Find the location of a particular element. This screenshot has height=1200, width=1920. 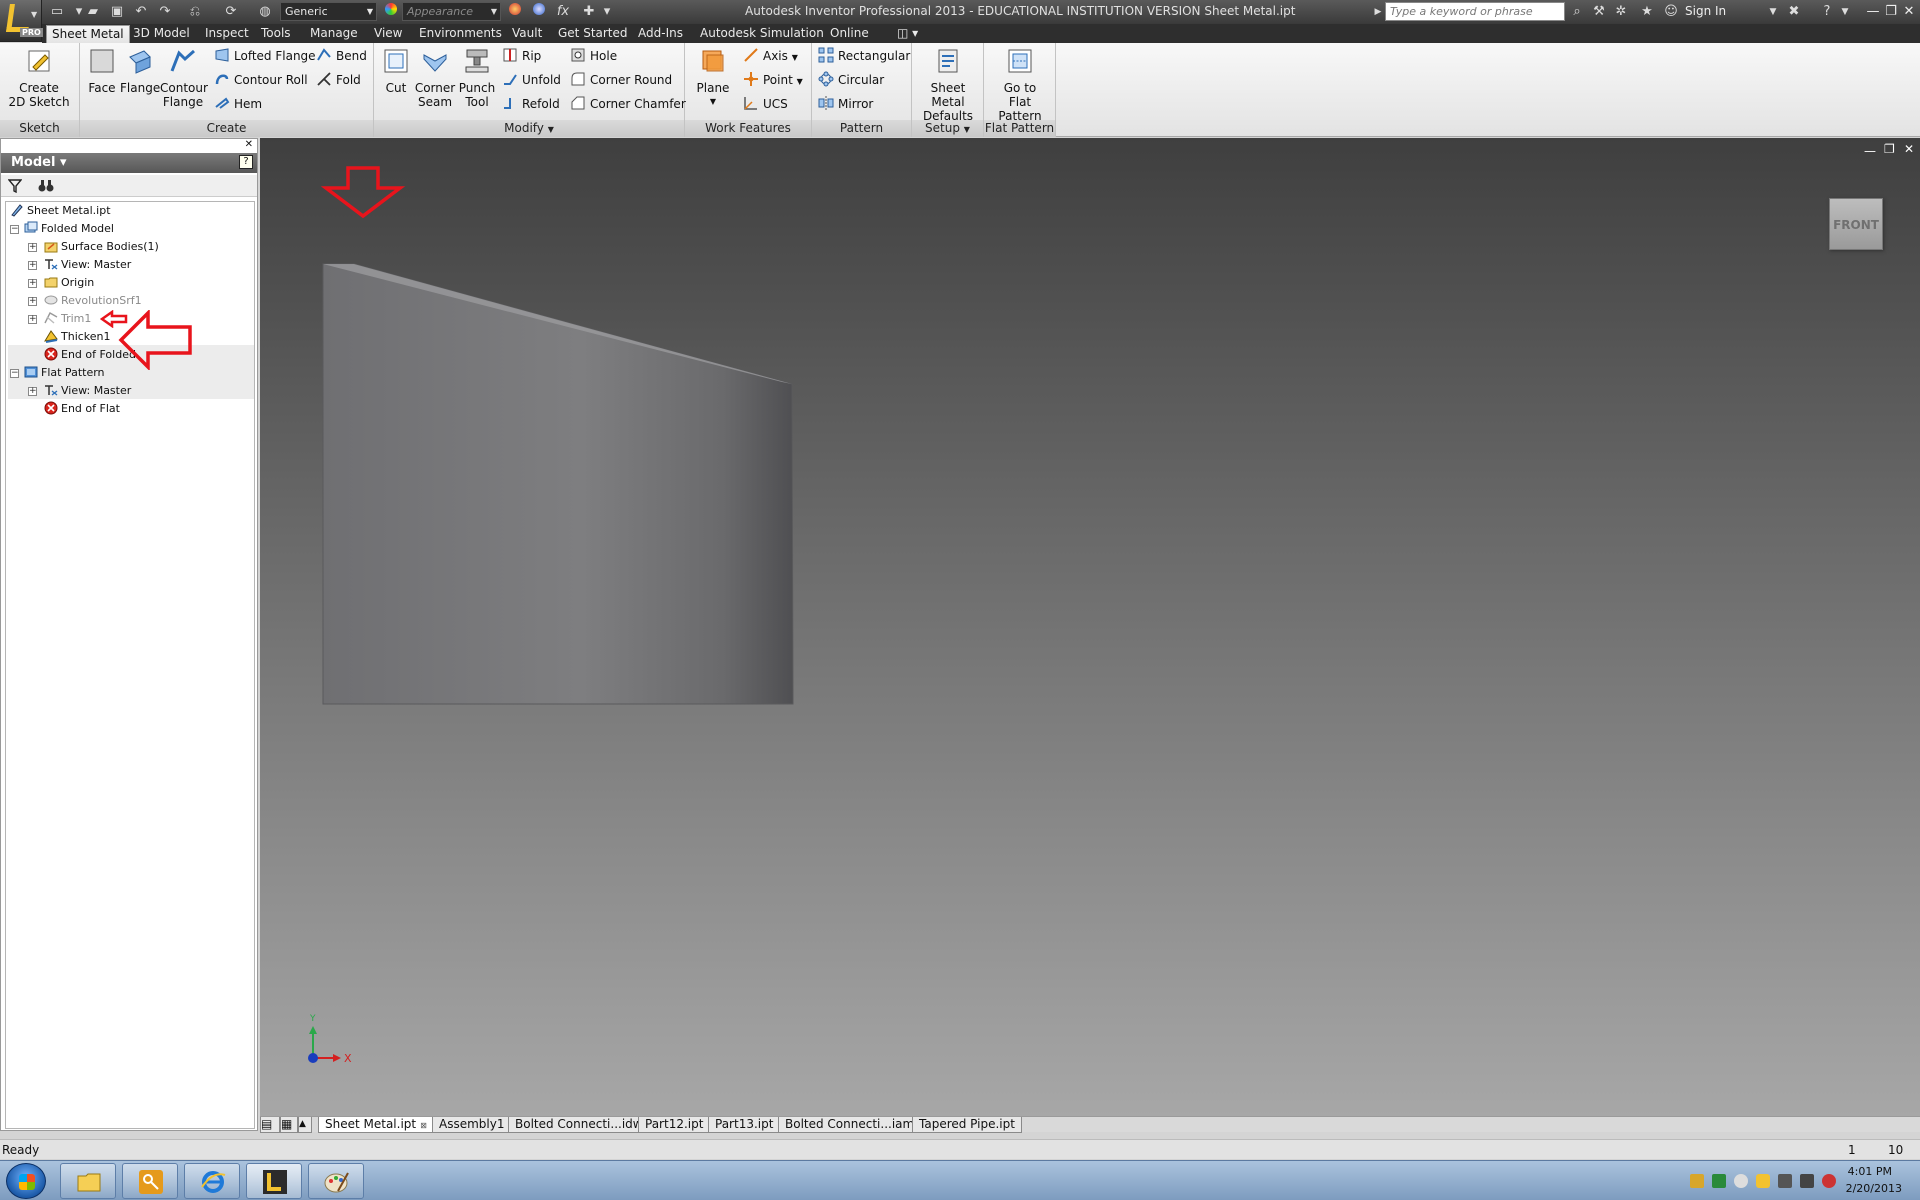

customize-dropdown-icon: ▾ is located at coordinates (607, 12).